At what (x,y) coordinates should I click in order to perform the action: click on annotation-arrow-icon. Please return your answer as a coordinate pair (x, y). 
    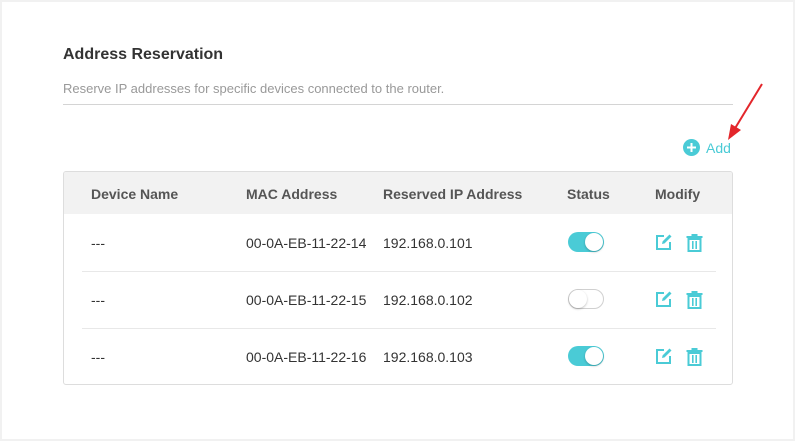
    Looking at the image, I should click on (745, 111).